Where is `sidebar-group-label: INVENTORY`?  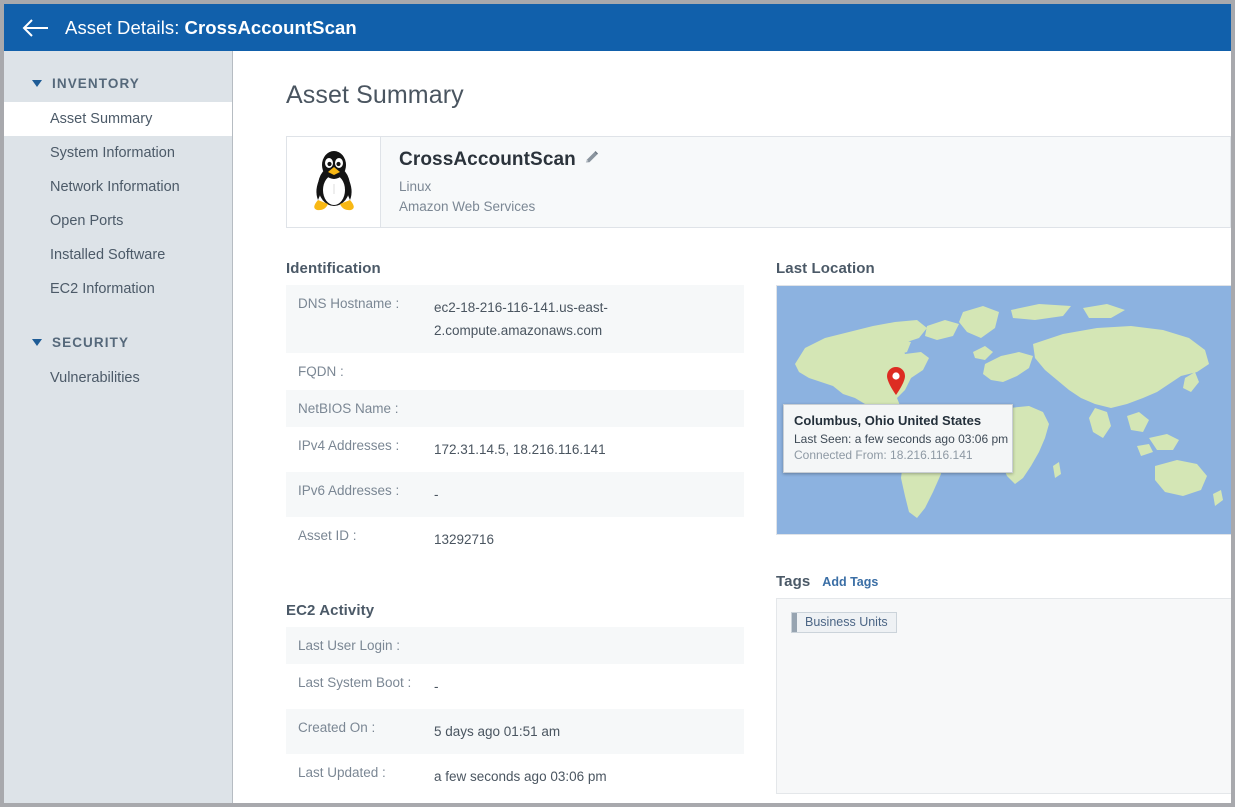
sidebar-group-label: INVENTORY is located at coordinates (96, 83).